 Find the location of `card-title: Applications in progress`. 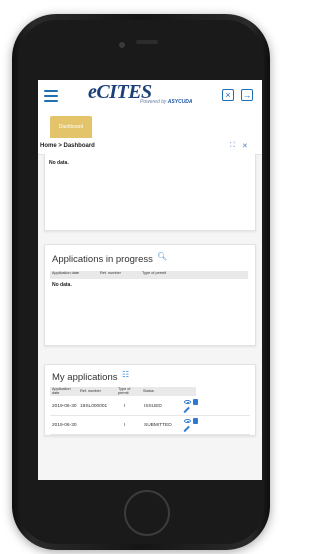

card-title: Applications in progress is located at coordinates (102, 259).